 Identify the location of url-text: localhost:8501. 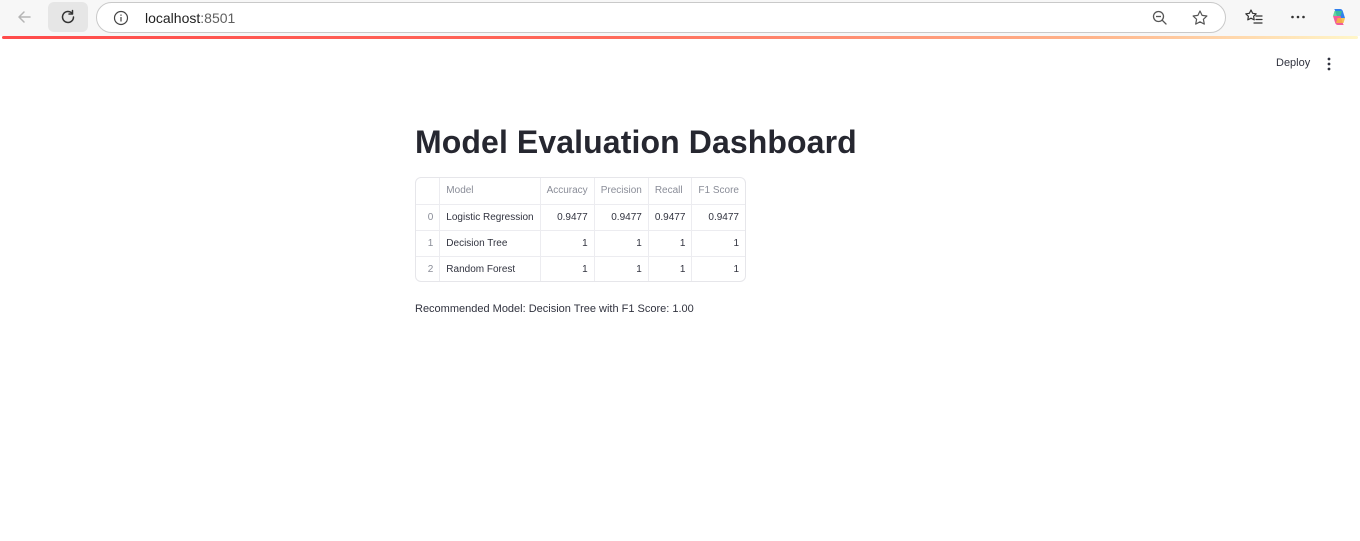
(190, 18).